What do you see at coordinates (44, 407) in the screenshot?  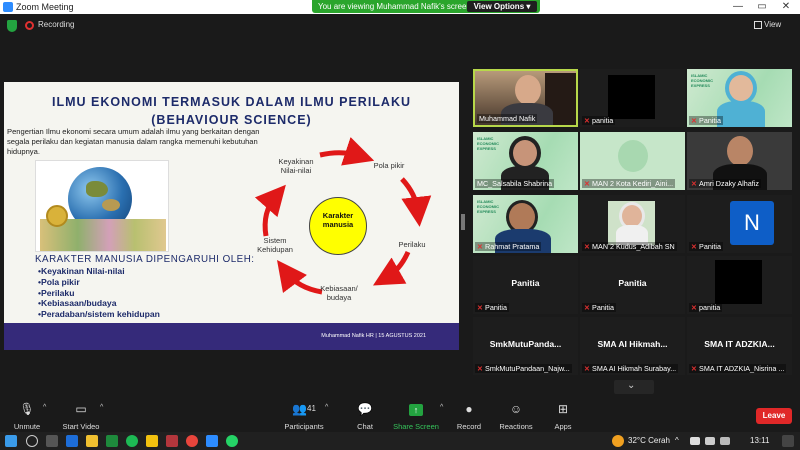 I see `audio-options-caret-icon: ^` at bounding box center [44, 407].